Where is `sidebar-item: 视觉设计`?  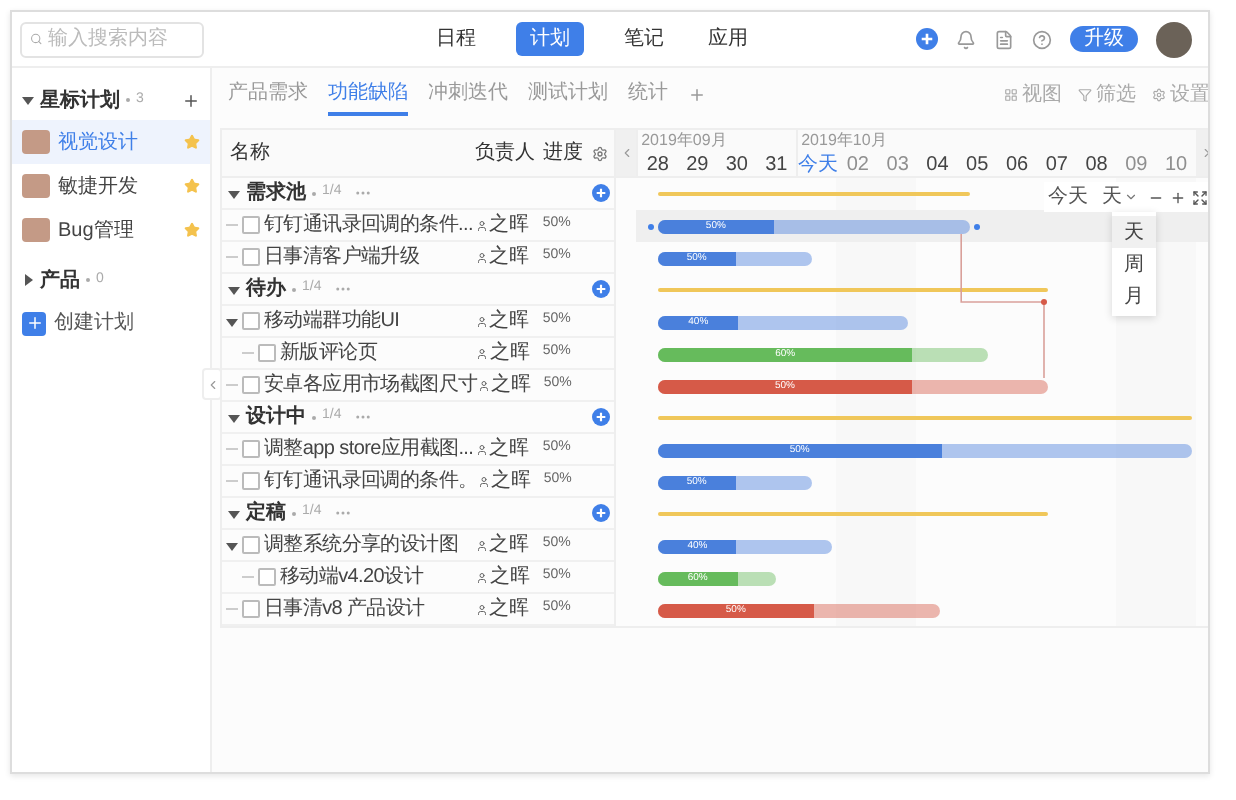
sidebar-item: 视觉设计 is located at coordinates (111, 142).